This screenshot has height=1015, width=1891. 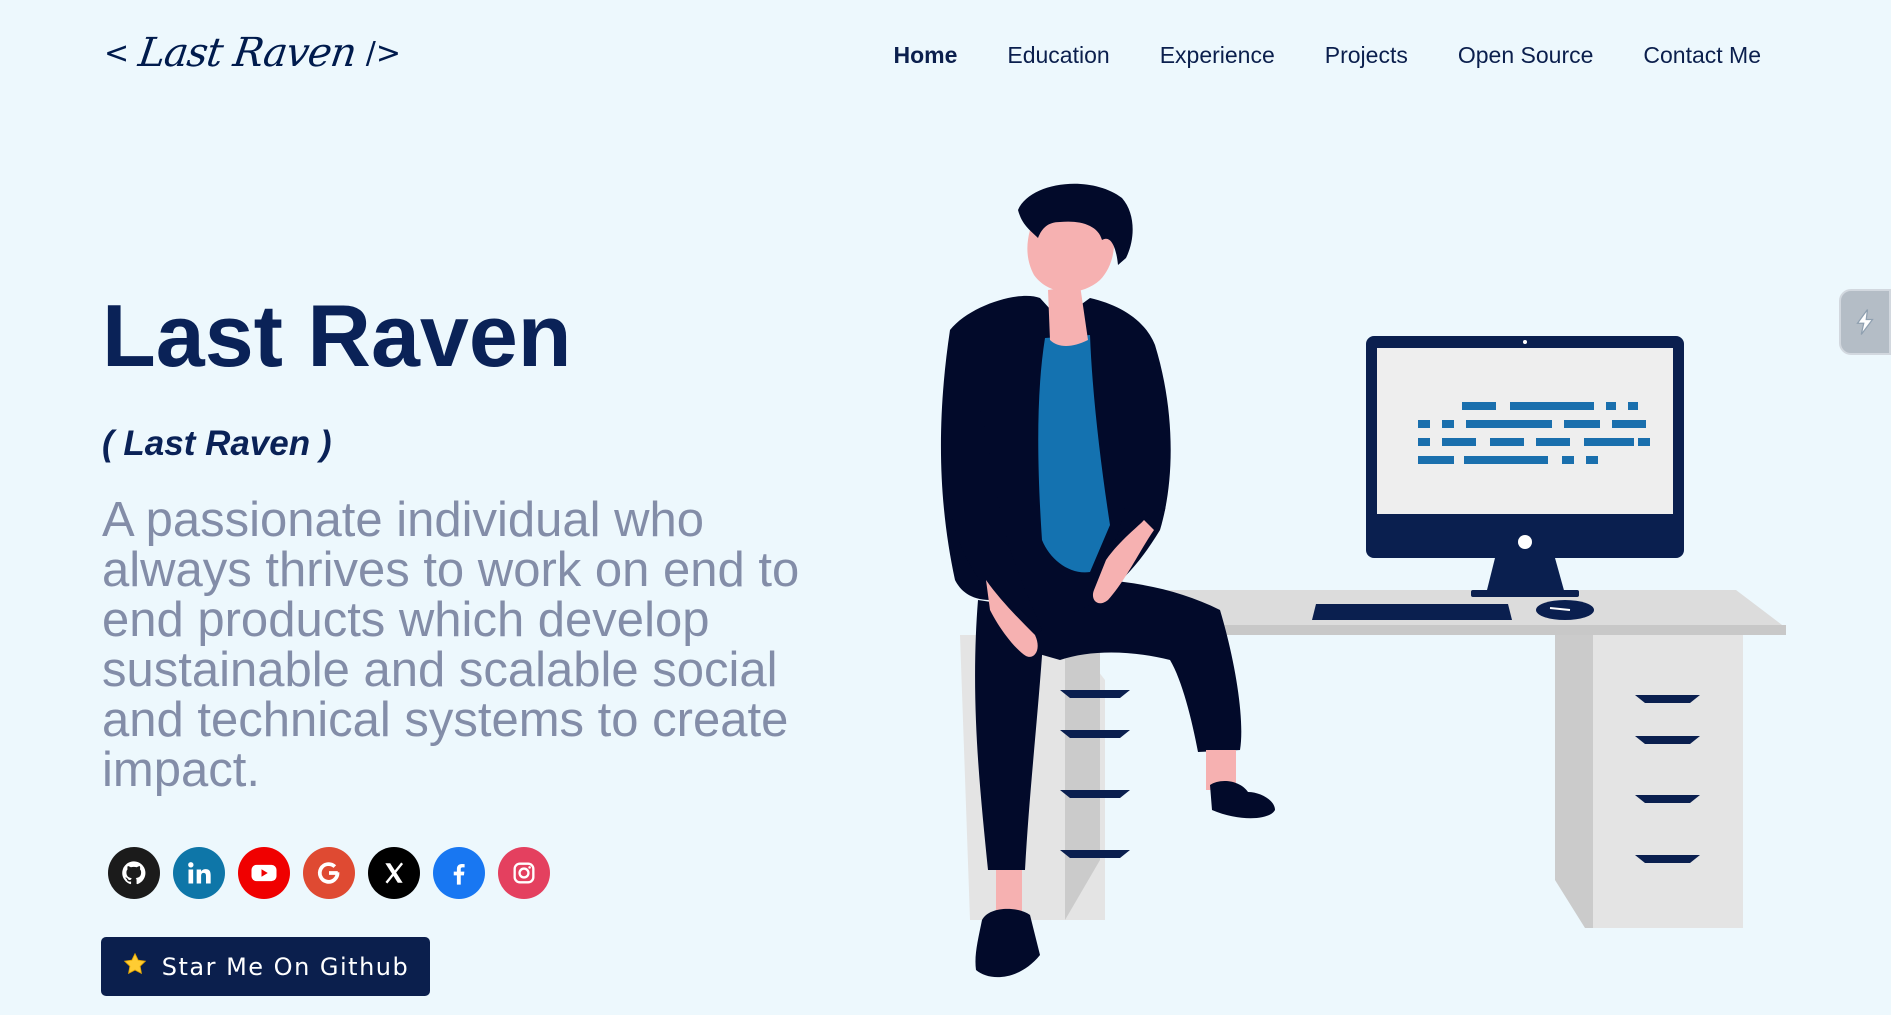 I want to click on hero-title: Last Raven, so click(x=337, y=335).